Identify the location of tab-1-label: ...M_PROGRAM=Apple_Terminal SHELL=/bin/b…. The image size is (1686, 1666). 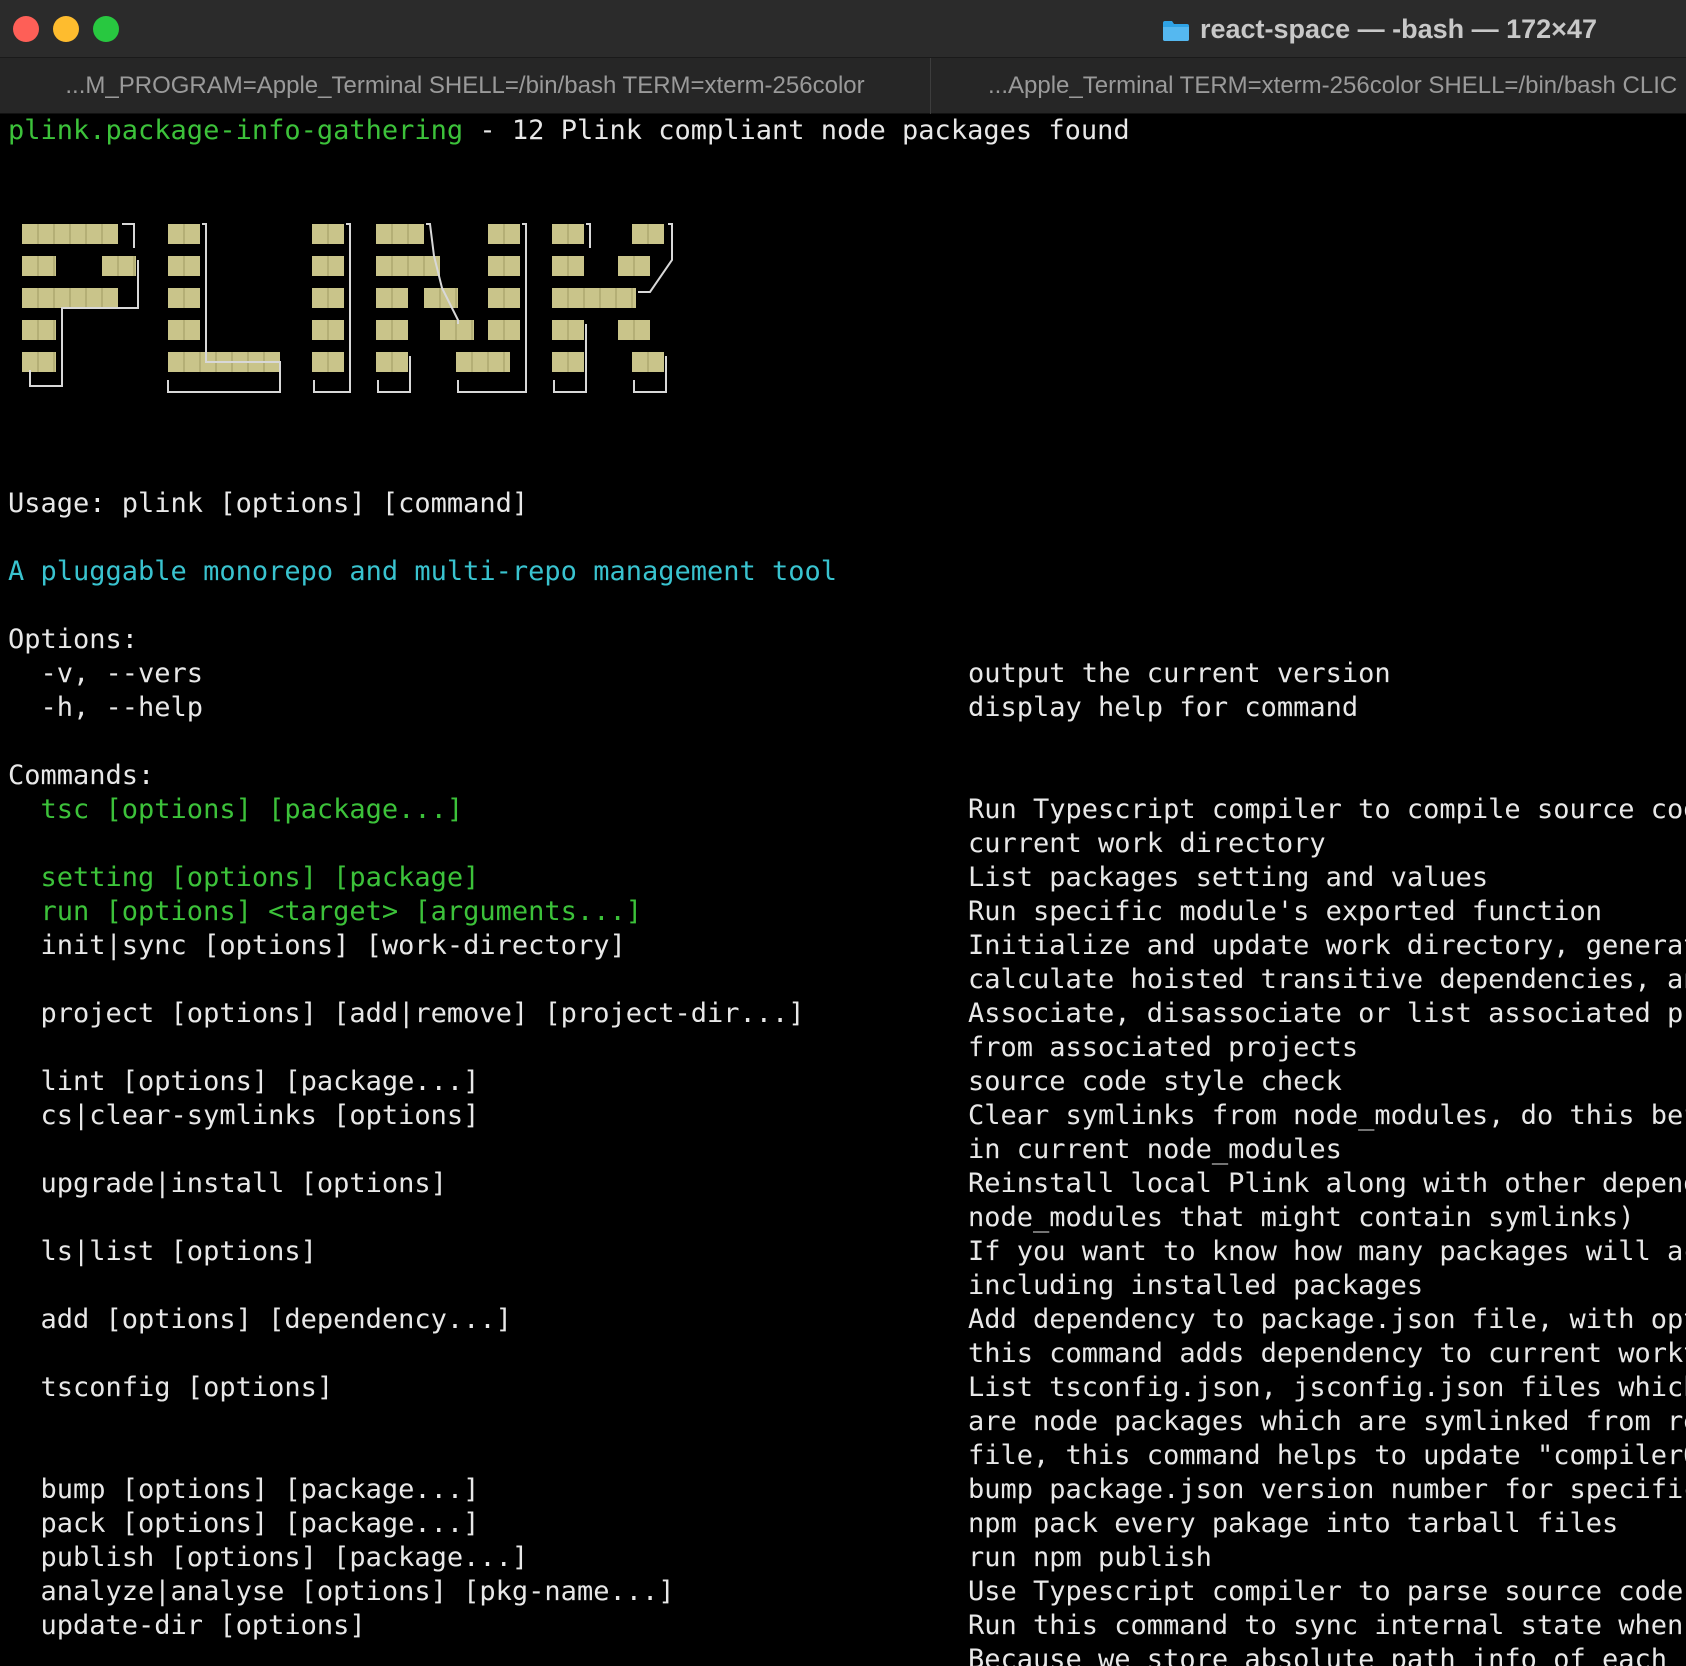
(465, 85).